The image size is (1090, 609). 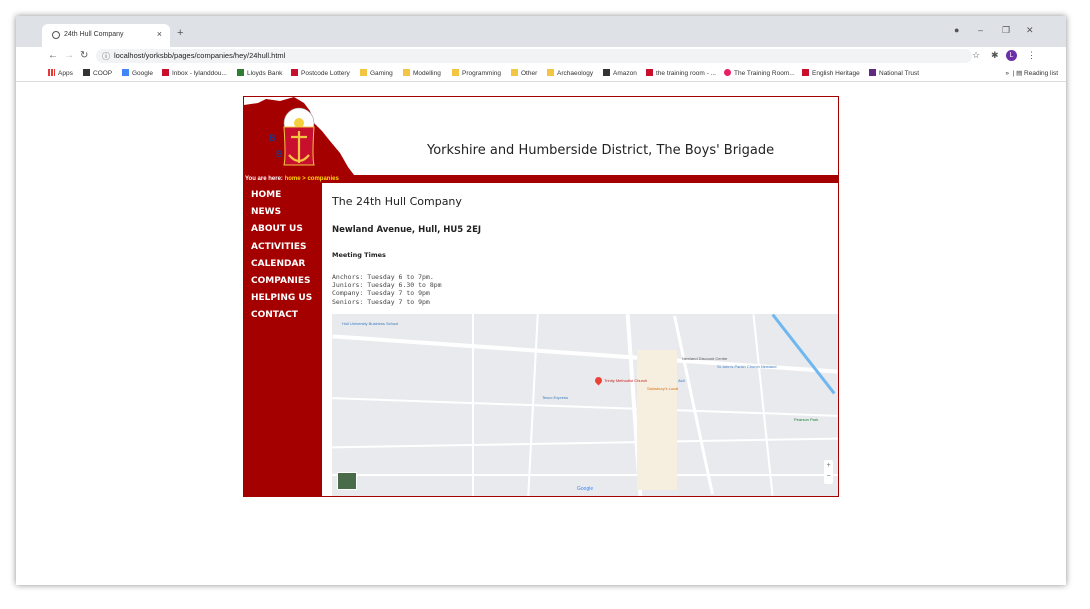 I want to click on map-shopping-area, so click(x=657, y=420).